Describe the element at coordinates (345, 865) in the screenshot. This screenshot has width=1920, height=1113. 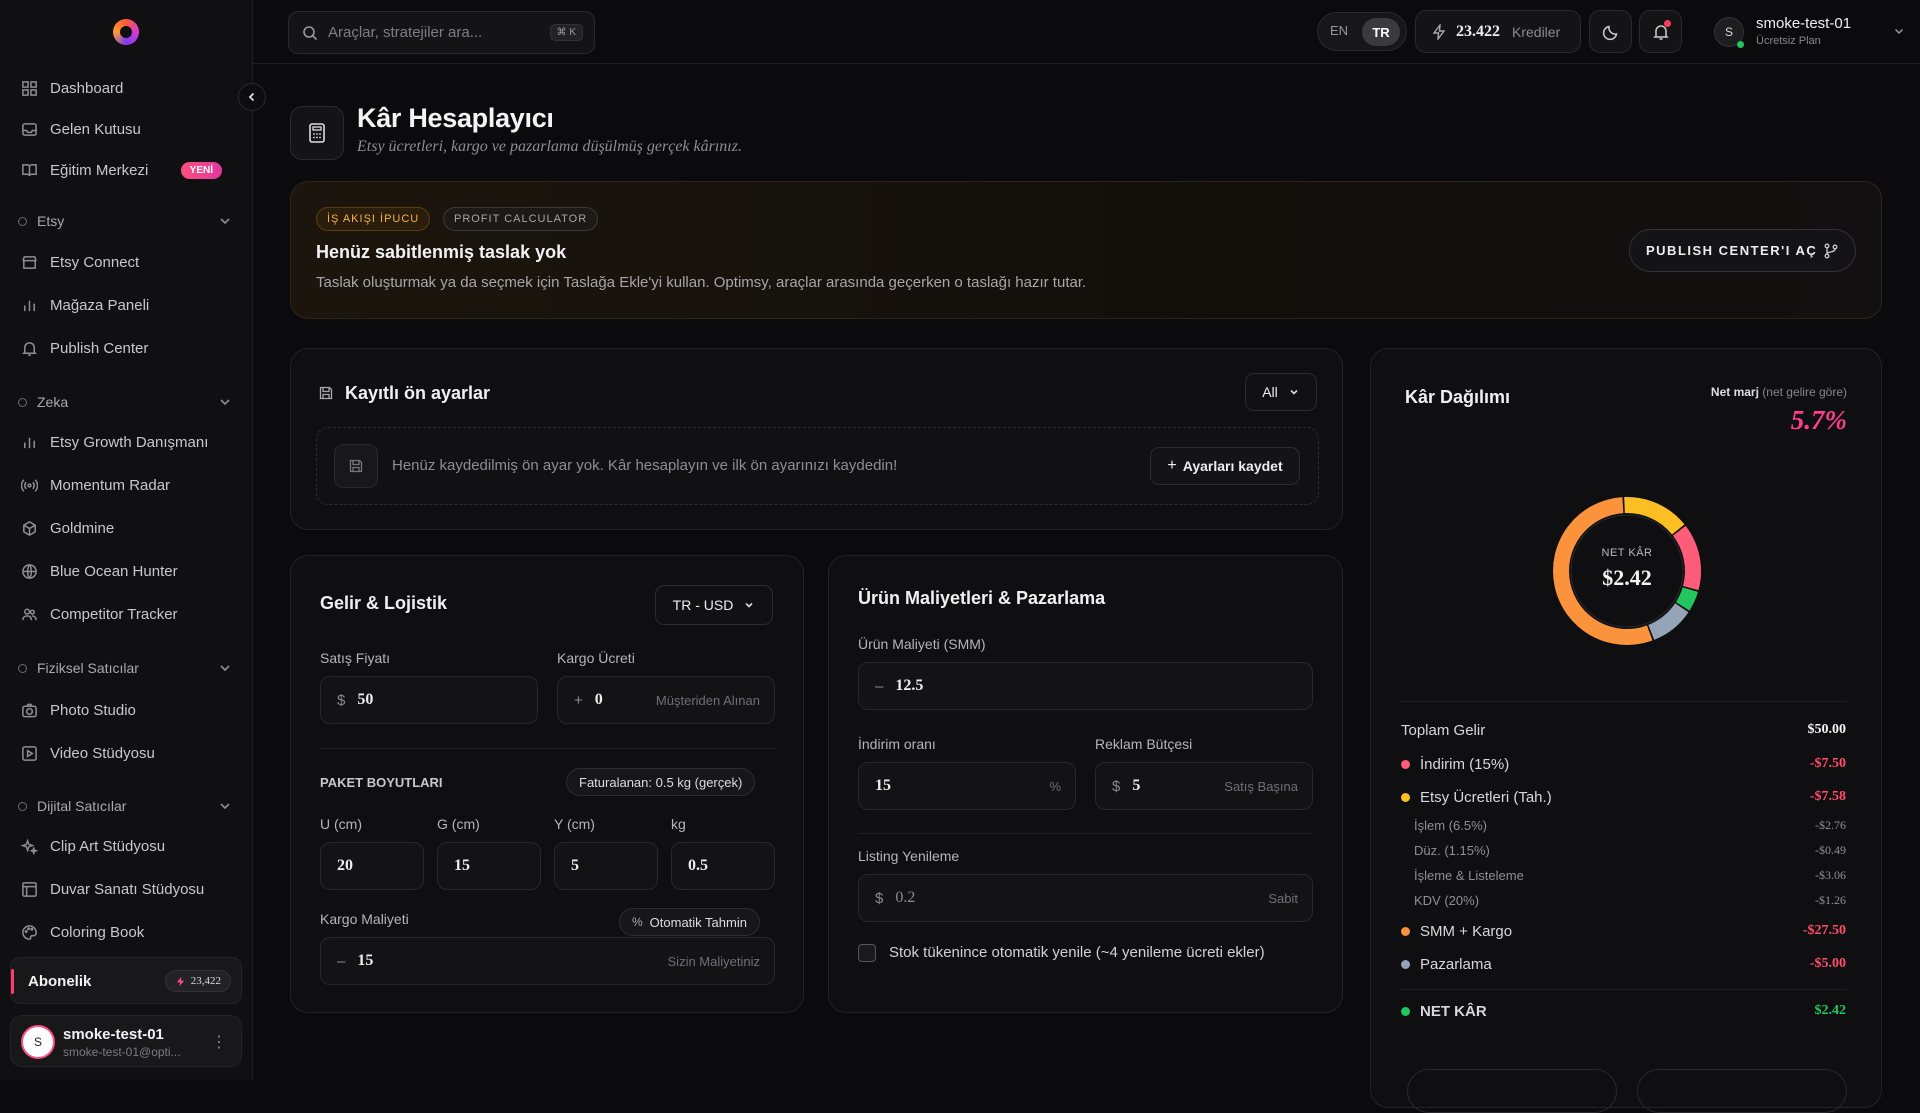
I see `input-value: 20` at that location.